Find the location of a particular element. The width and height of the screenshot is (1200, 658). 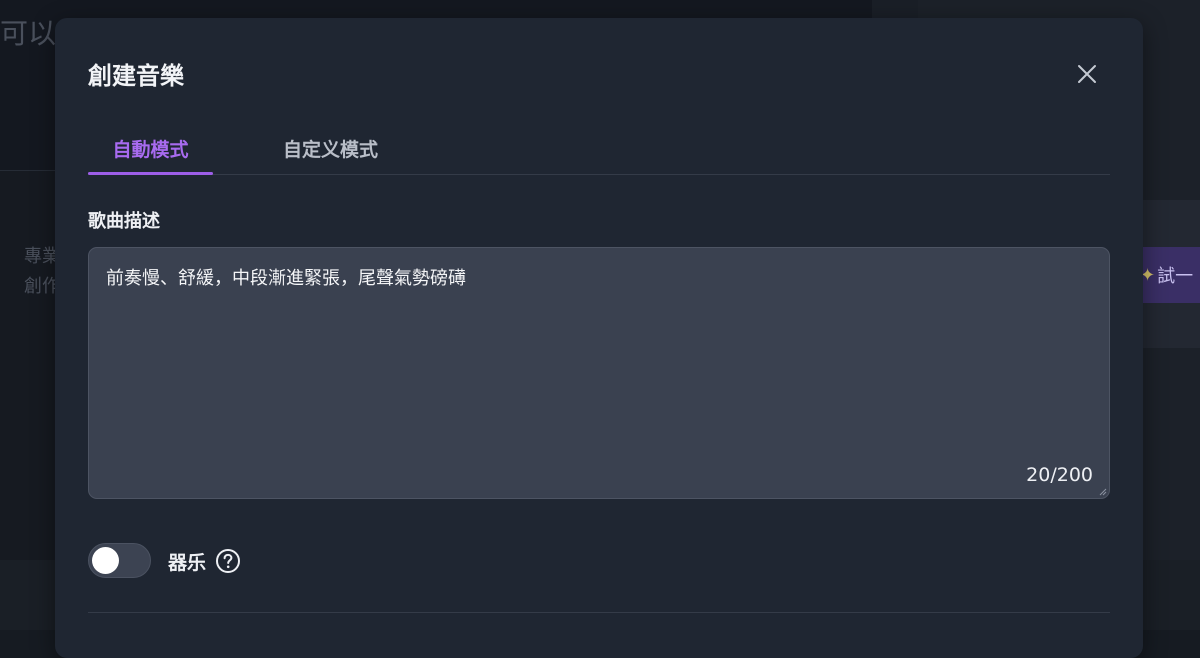

close-icon is located at coordinates (1087, 74).